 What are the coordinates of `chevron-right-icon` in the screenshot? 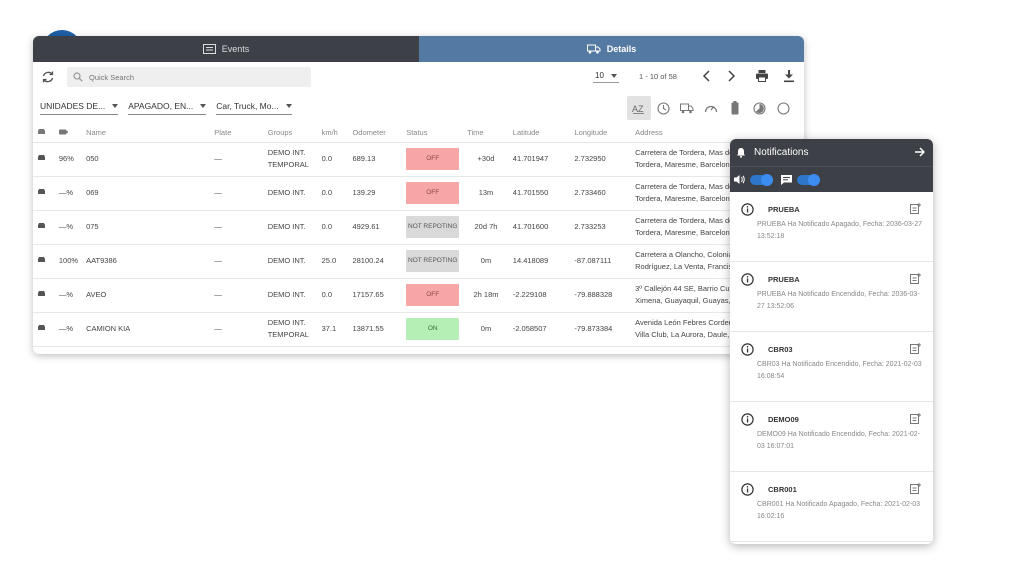 It's located at (731, 76).